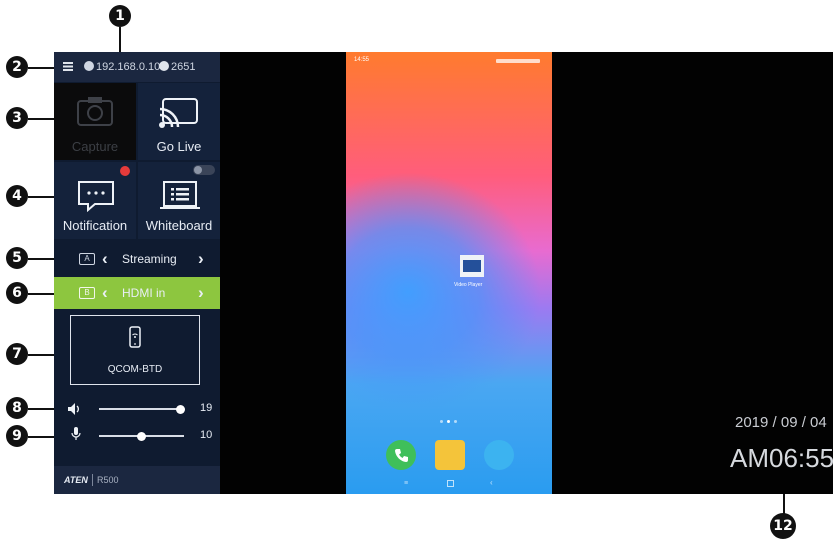 This screenshot has width=833, height=541. Describe the element at coordinates (108, 480) in the screenshot. I see `model-name: R500` at that location.